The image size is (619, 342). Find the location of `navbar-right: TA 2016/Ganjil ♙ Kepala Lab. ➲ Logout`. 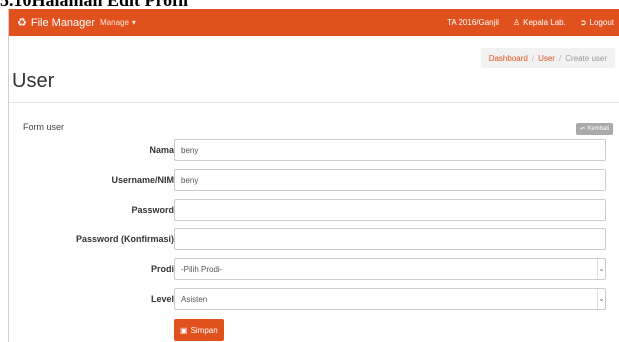

navbar-right: TA 2016/Ganjil ♙ Kepala Lab. ➲ Logout is located at coordinates (530, 22).